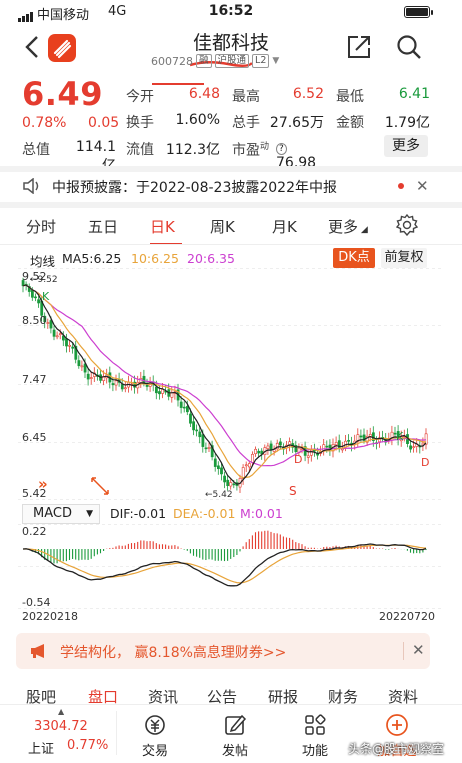  I want to click on report-notice: 中报预披露：于2022-08-23披露2022年中报, so click(194, 187).